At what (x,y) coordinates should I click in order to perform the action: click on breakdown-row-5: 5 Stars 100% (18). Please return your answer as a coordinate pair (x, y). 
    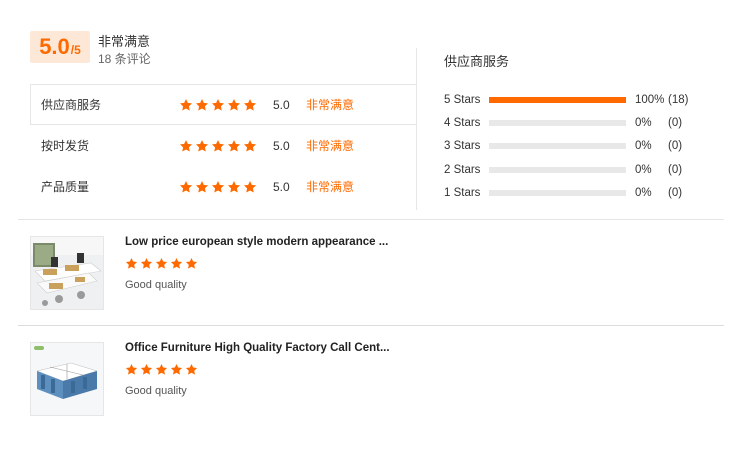
    Looking at the image, I should click on (579, 99).